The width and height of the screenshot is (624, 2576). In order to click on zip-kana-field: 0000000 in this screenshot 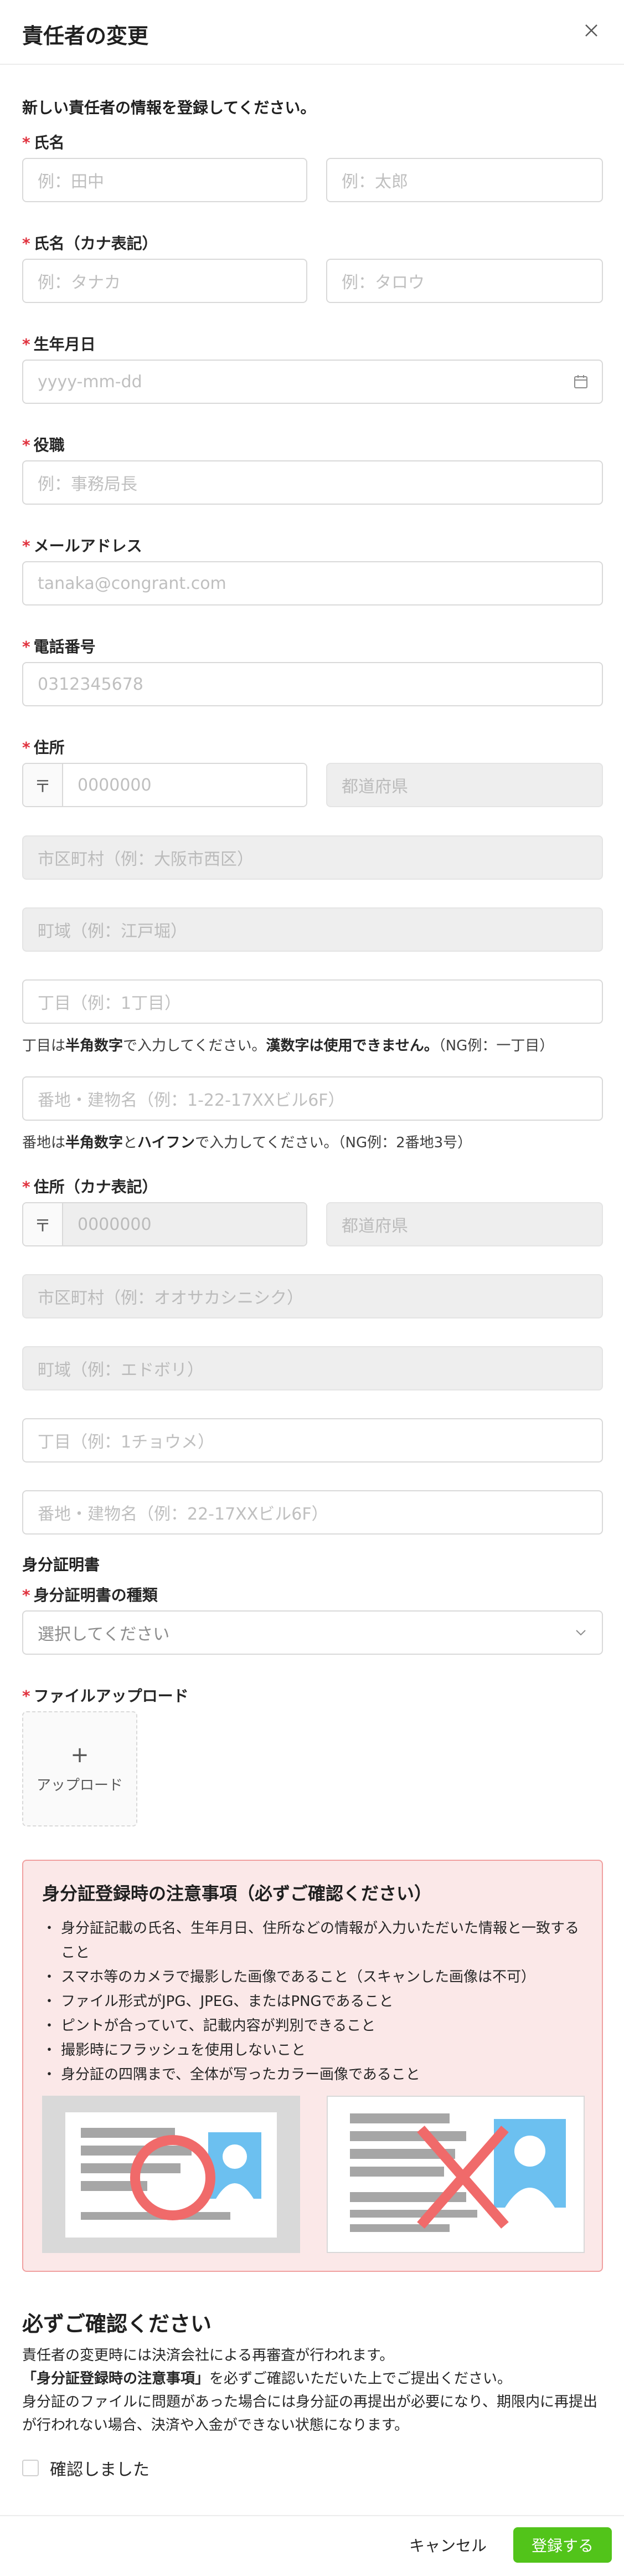, I will do `click(184, 1224)`.